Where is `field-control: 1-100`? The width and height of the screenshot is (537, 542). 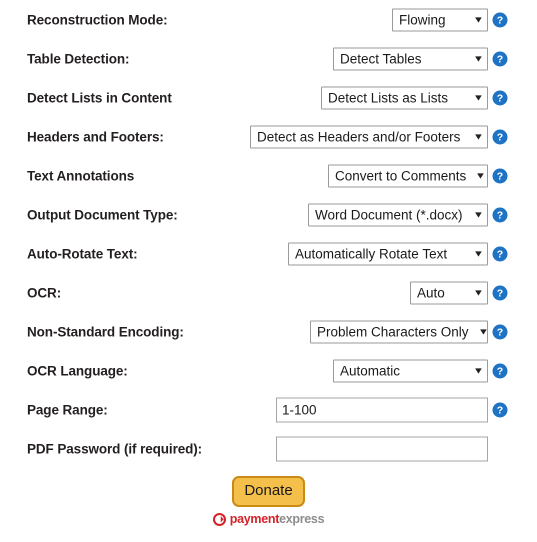 field-control: 1-100 is located at coordinates (382, 409).